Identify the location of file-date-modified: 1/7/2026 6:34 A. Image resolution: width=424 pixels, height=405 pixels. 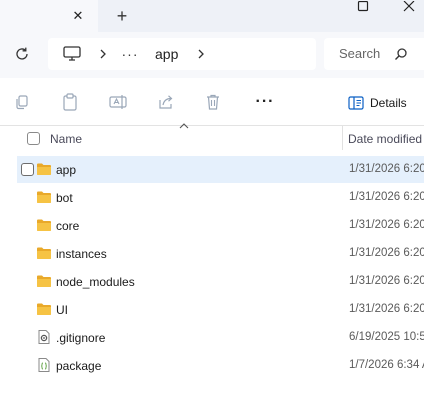
(386, 365).